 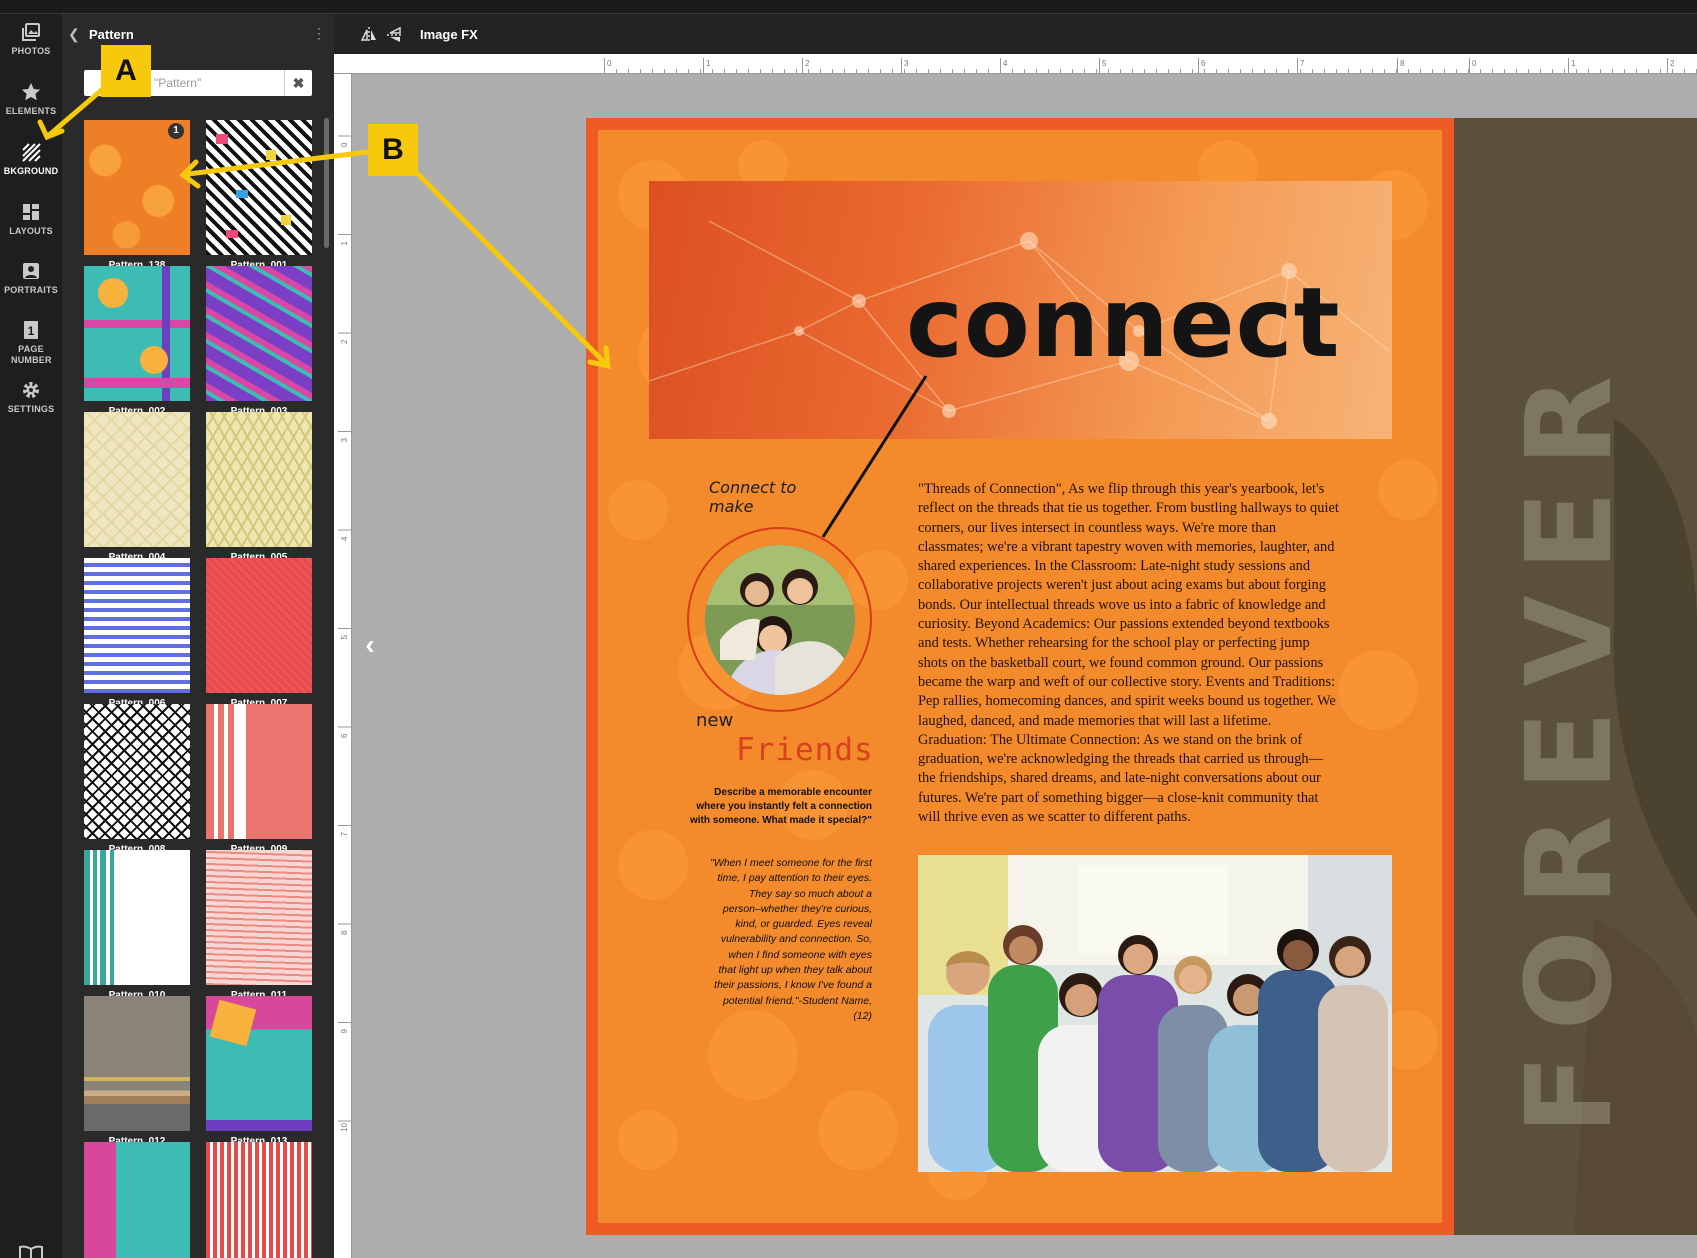 I want to click on clear-search-button: ✖, so click(x=298, y=83).